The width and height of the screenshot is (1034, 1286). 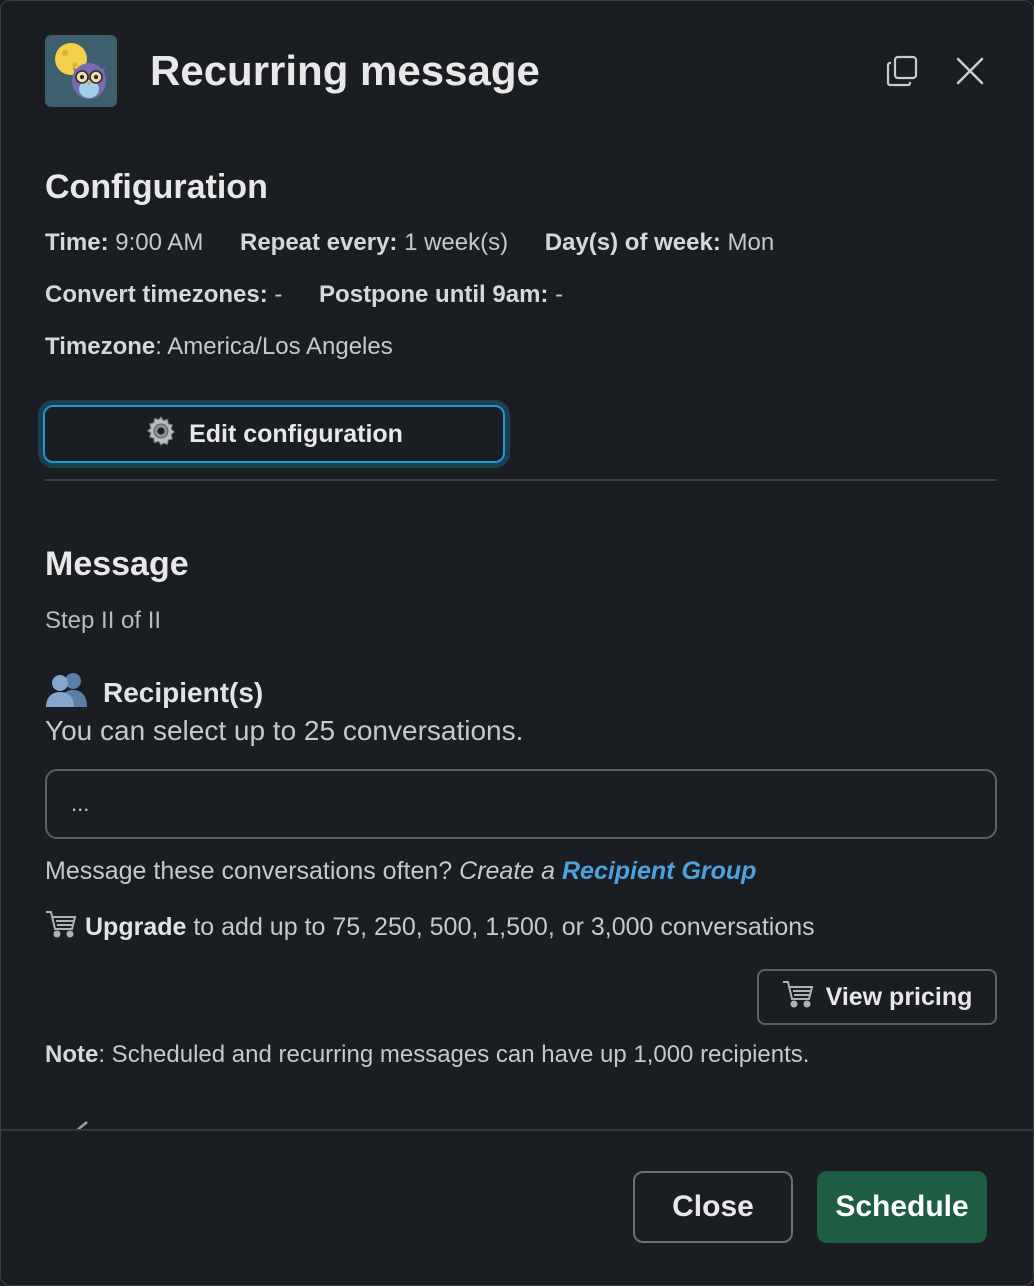 What do you see at coordinates (156, 294) in the screenshot?
I see `convert-label: Convert timezones:` at bounding box center [156, 294].